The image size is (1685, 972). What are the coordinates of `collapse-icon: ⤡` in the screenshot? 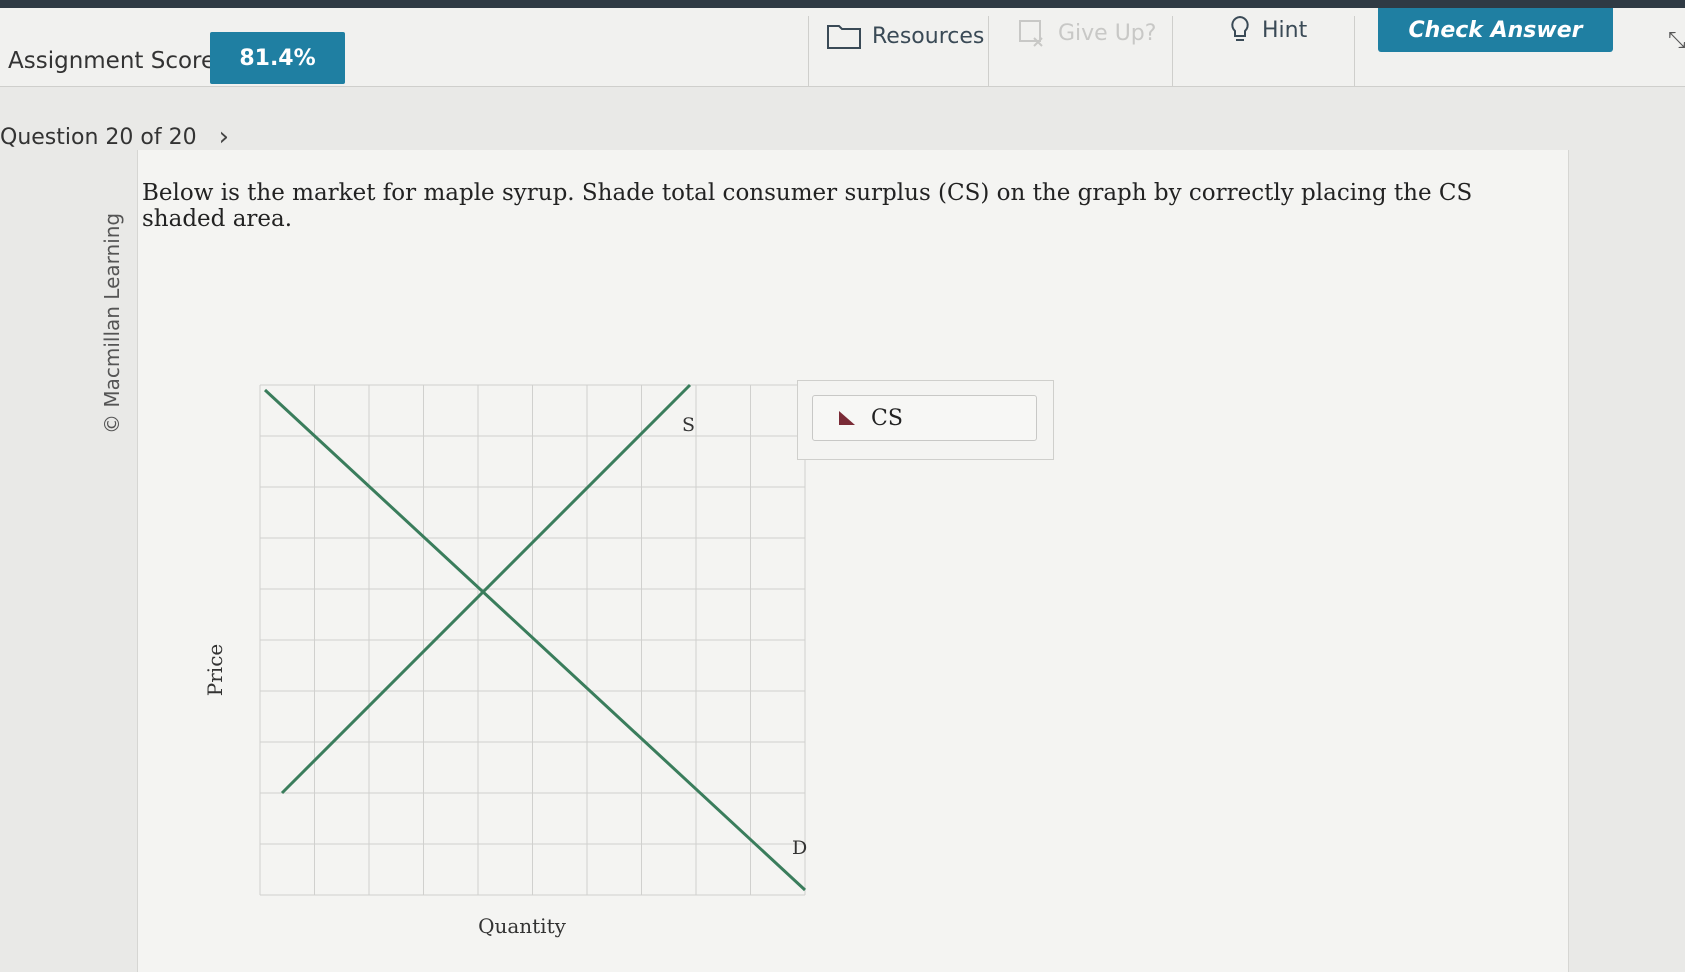 It's located at (1676, 40).